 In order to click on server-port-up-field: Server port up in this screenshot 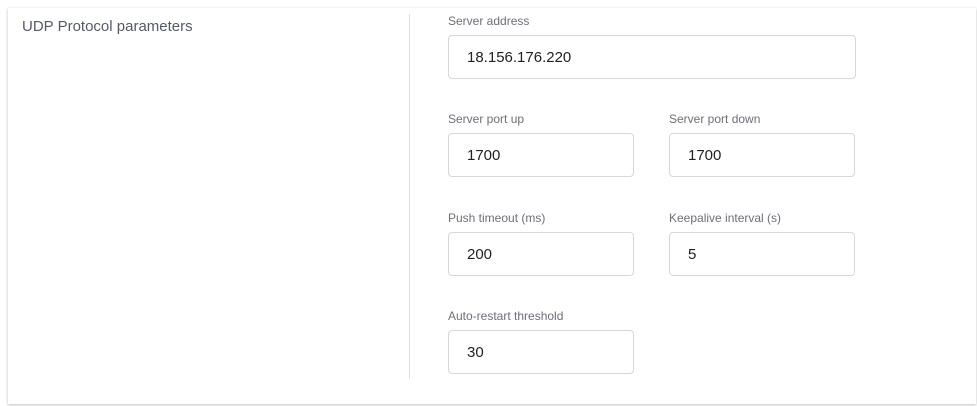, I will do `click(541, 144)`.